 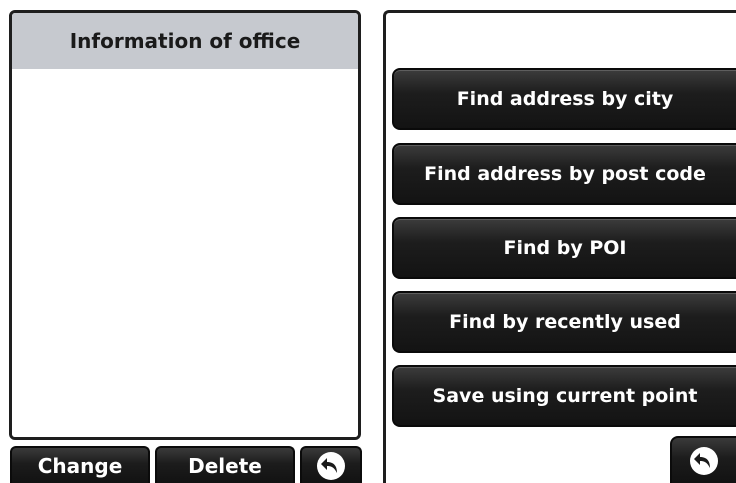 I want to click on panel-title: Information of office, so click(x=185, y=41).